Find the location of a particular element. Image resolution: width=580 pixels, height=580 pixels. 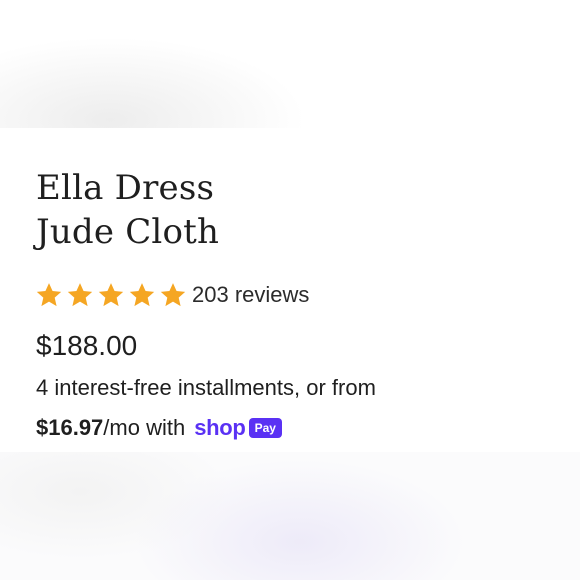

monthly-amount: $16.97 is located at coordinates (70, 427).